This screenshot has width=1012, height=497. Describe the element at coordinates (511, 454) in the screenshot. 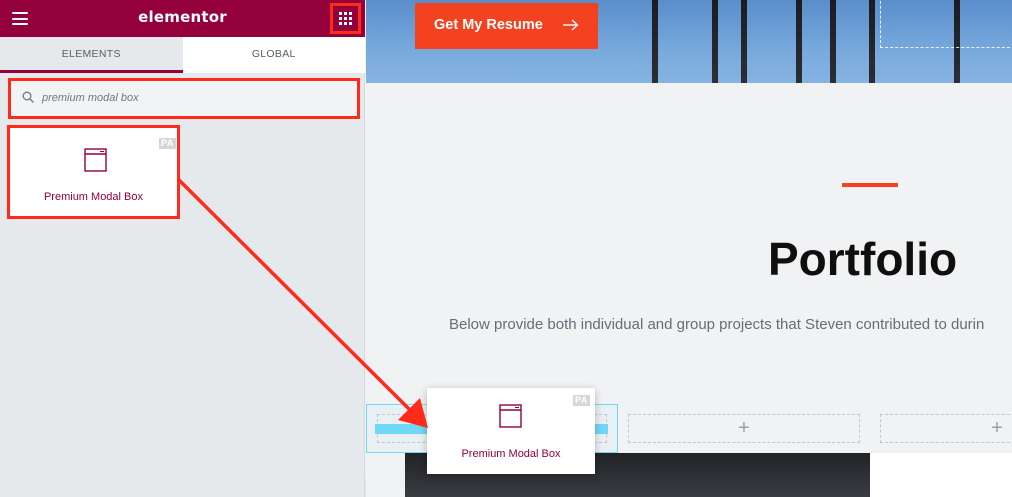

I see `dragged-widget-label: Premium Modal Box` at that location.